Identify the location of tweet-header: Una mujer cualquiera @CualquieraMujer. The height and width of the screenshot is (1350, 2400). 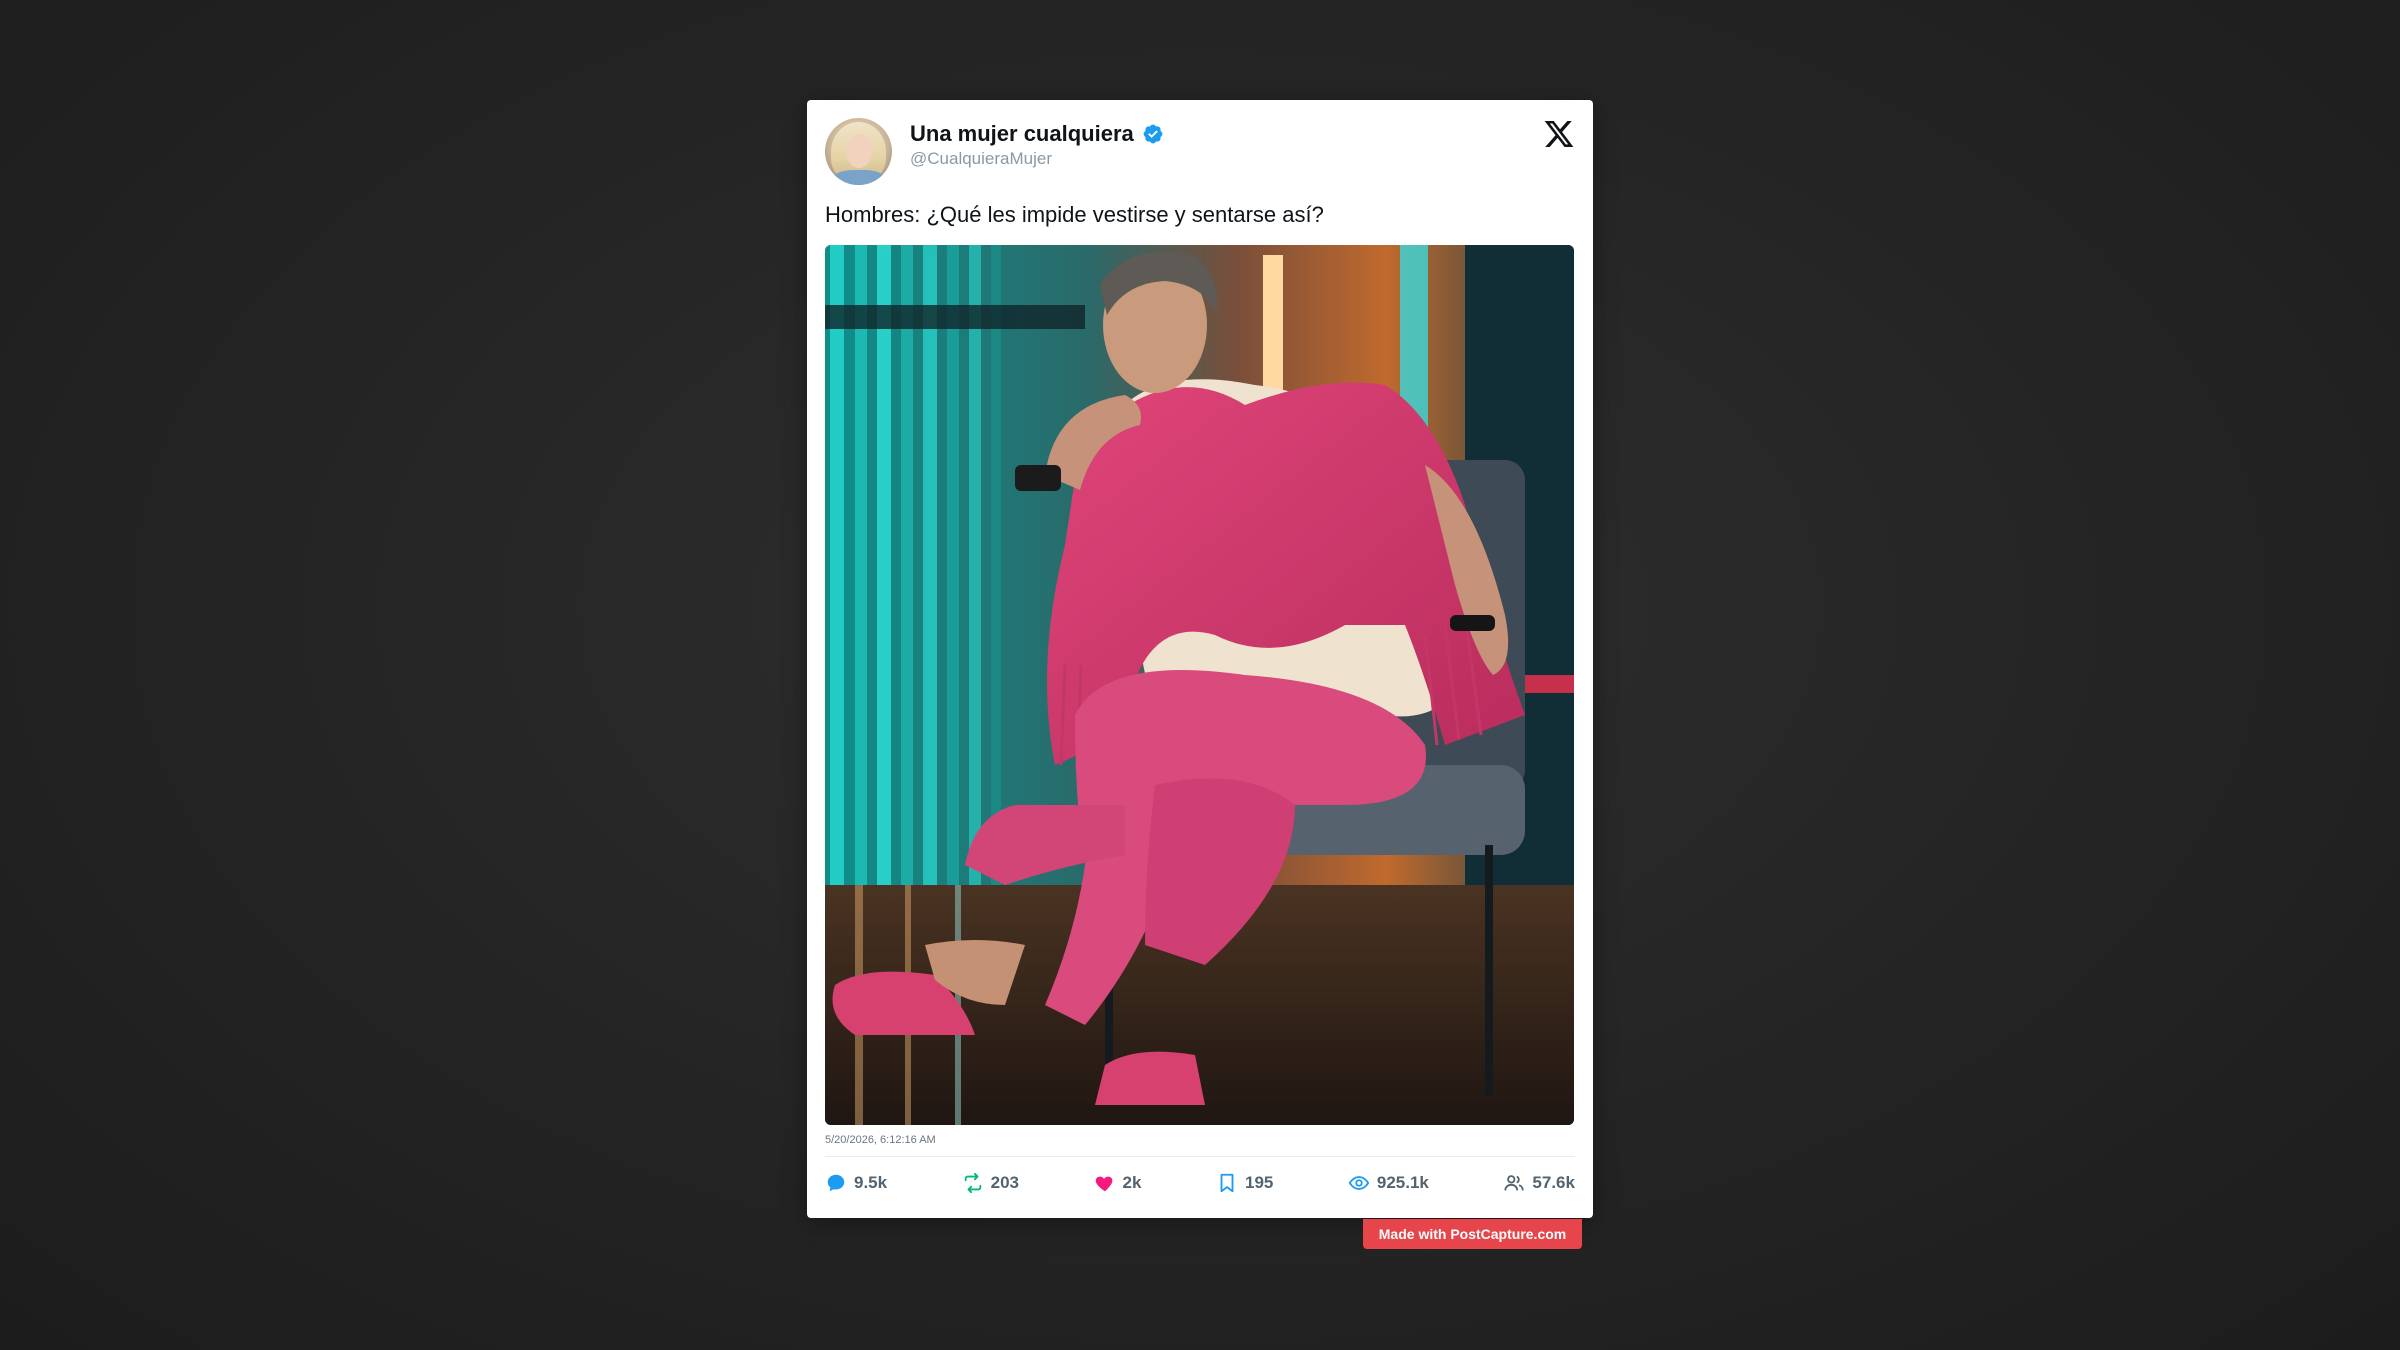
(1200, 153).